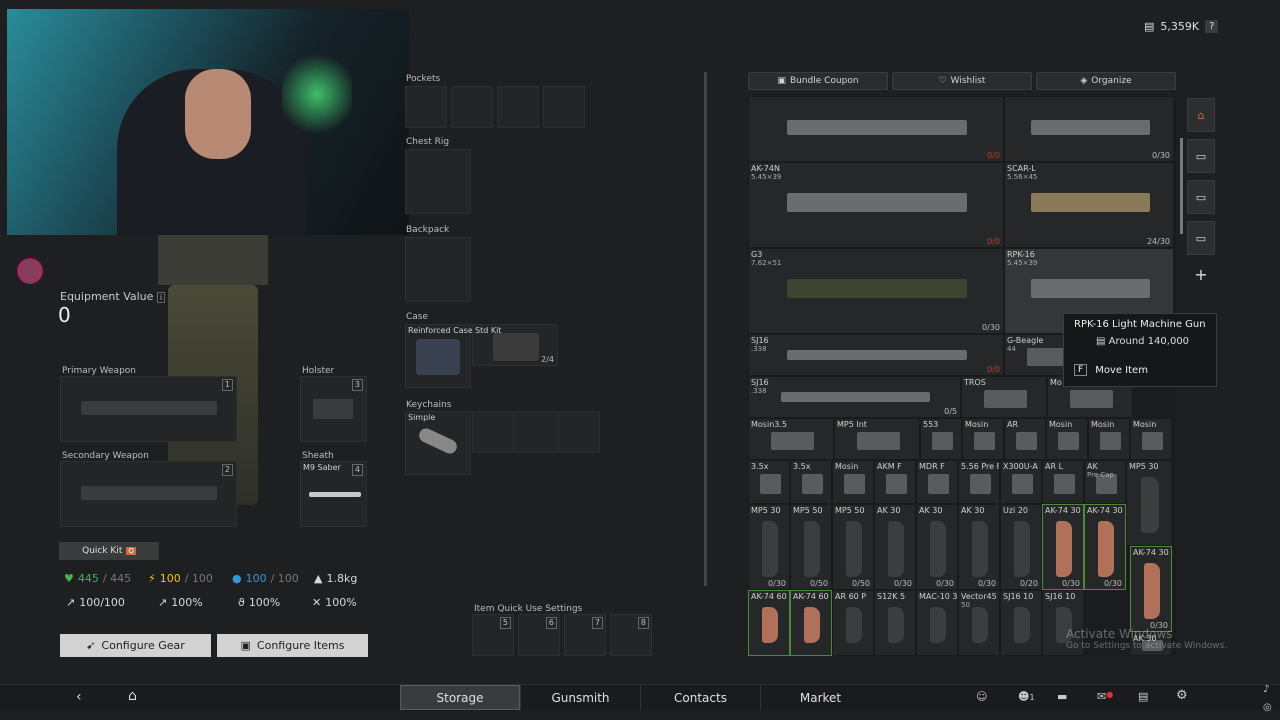 This screenshot has width=1280, height=720. I want to click on holster-slot: 3, so click(333, 409).